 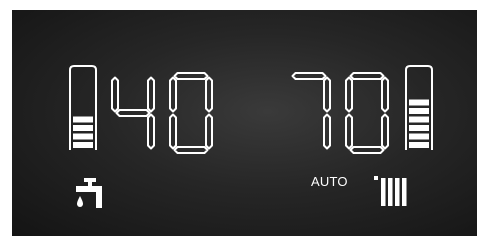 What do you see at coordinates (83, 108) in the screenshot?
I see `hot-water-level-gauge` at bounding box center [83, 108].